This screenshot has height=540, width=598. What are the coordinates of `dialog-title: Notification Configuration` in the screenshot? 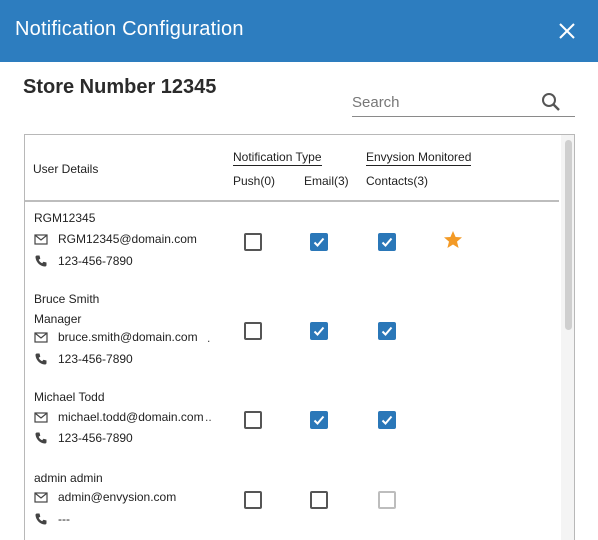 It's located at (129, 29).